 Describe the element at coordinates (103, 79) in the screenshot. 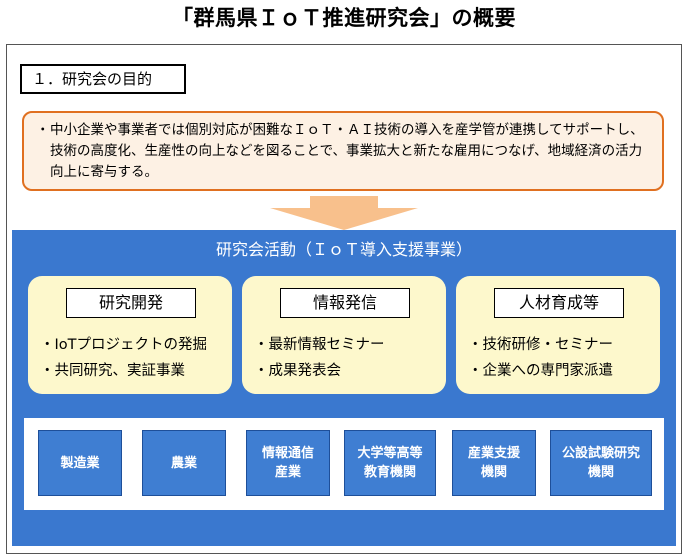

I see `section-heading: １．研究会の目的` at that location.